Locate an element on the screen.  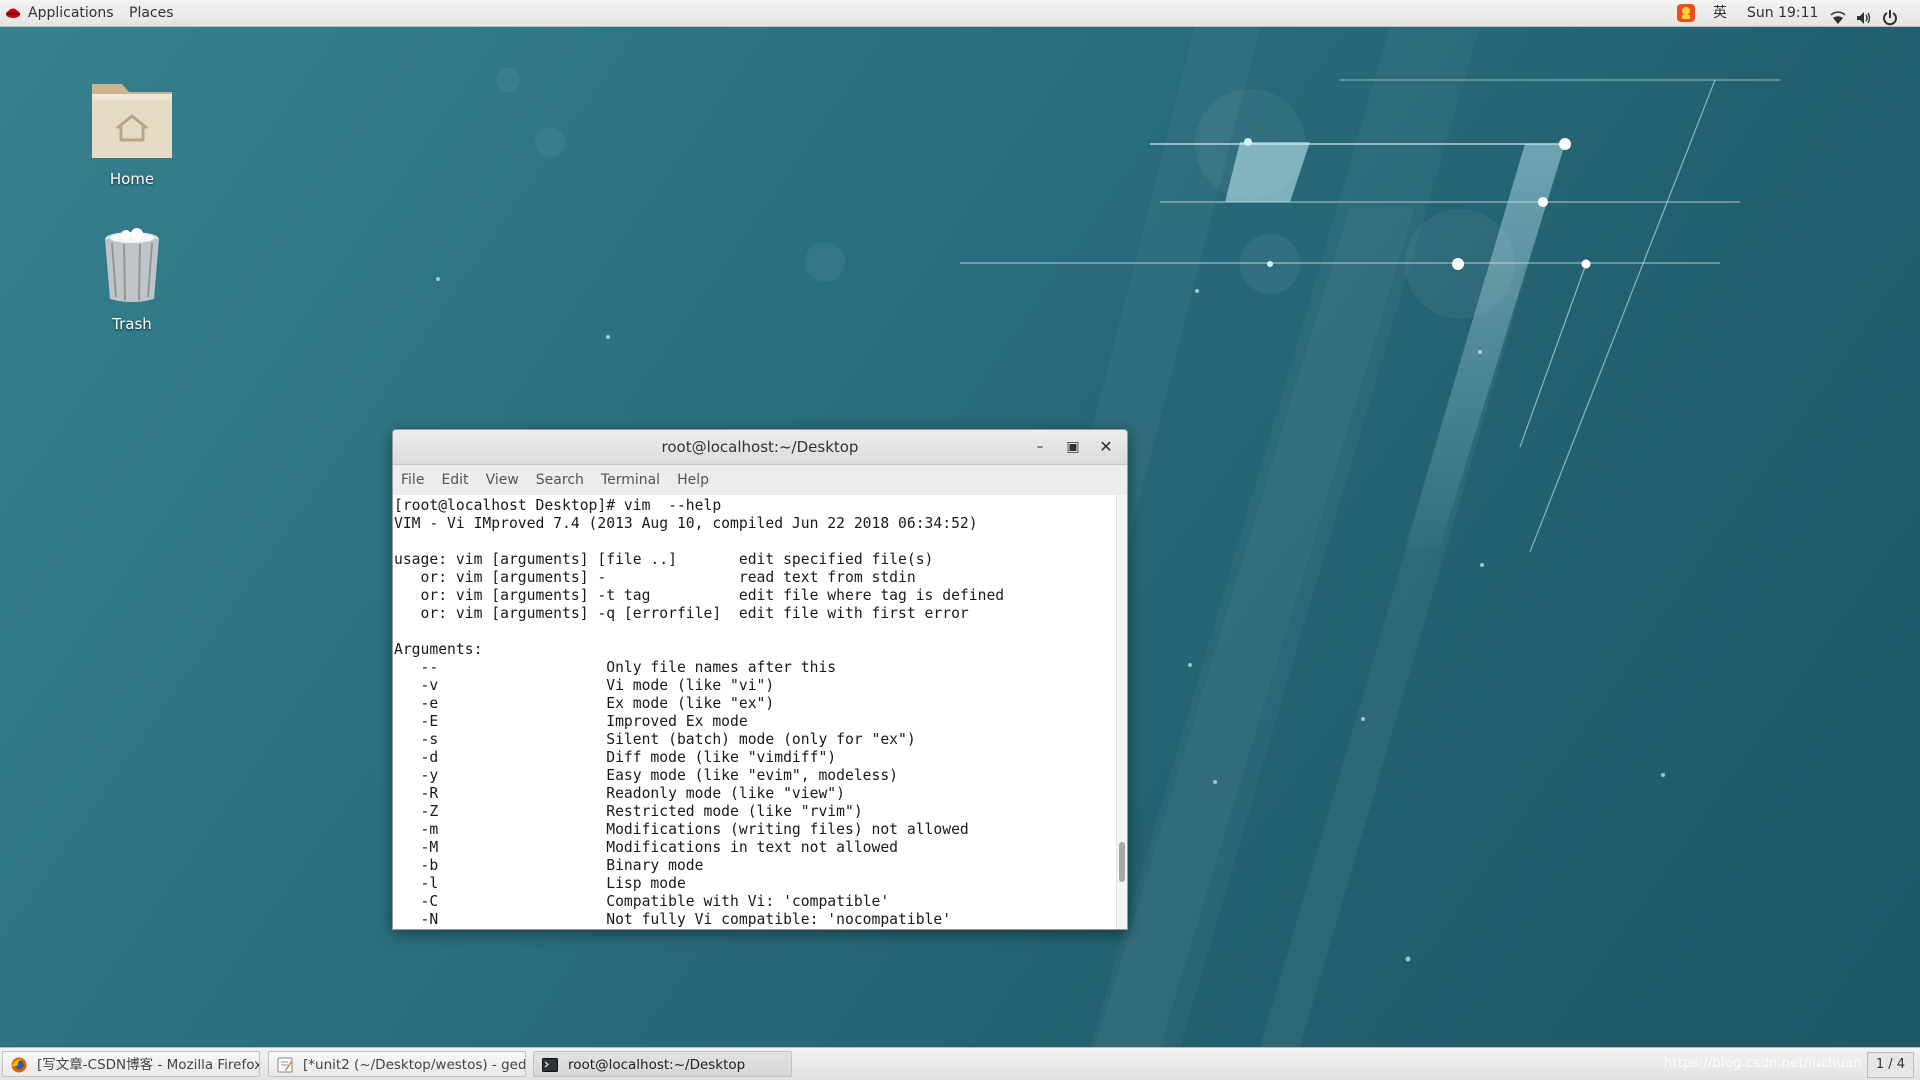
terminal-line: -d Diff mode (like "vimdiff") is located at coordinates (615, 757).